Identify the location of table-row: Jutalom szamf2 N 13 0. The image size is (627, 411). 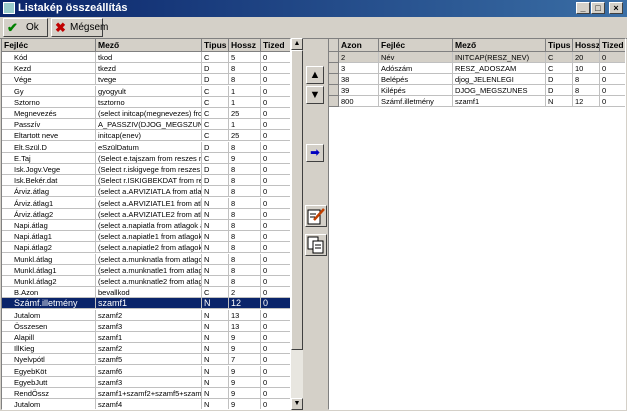
(146, 315).